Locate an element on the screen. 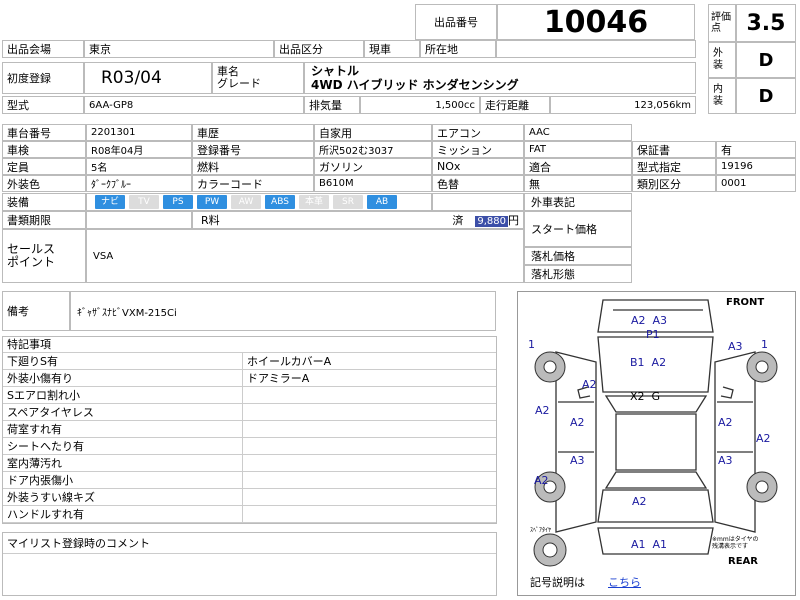 This screenshot has width=800, height=600. nox-label: NOx is located at coordinates (478, 166).